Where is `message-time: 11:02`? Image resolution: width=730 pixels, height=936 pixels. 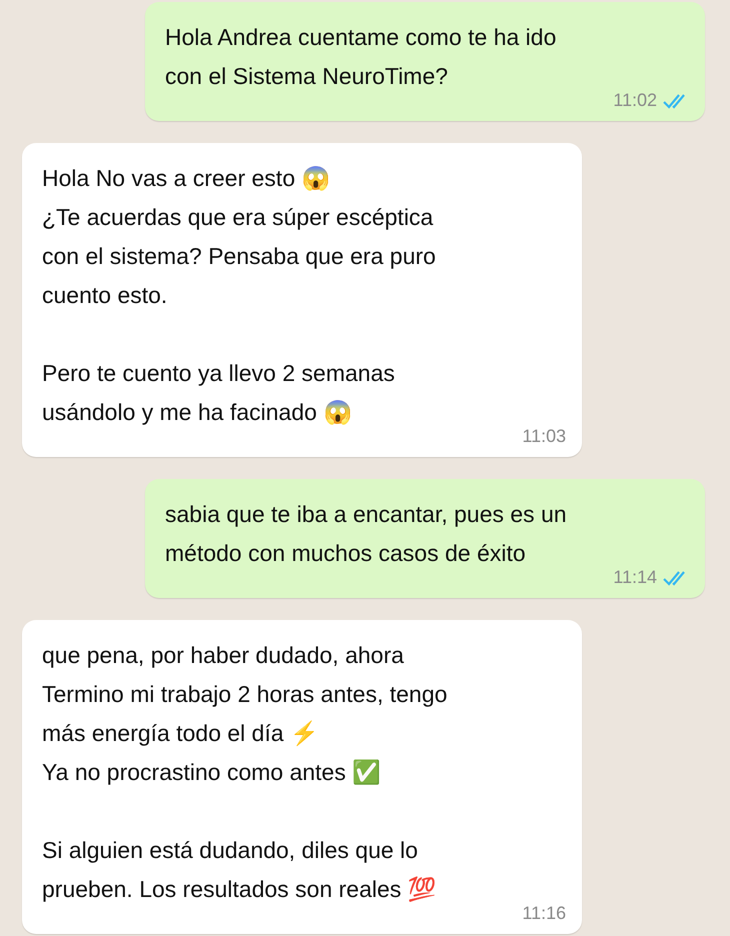 message-time: 11:02 is located at coordinates (635, 100).